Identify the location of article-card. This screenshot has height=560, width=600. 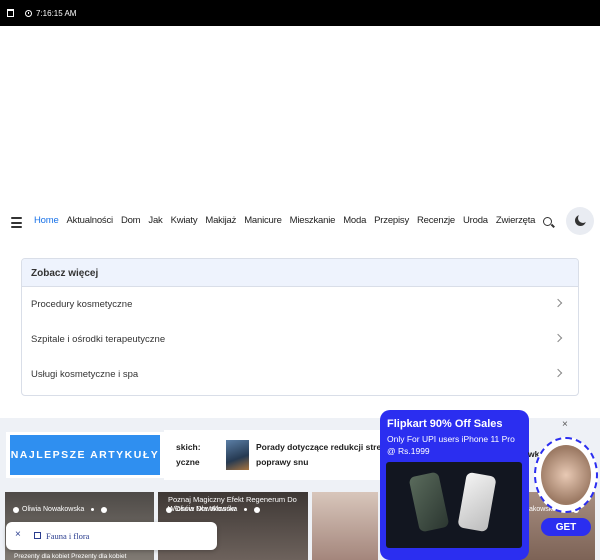
(345, 526).